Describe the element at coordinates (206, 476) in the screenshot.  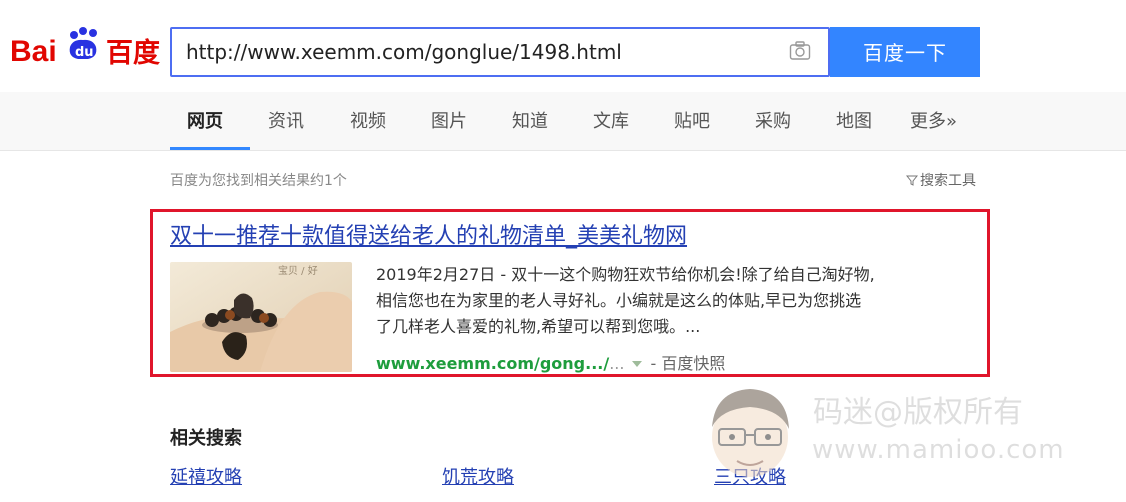
I see `related-link: 延禧攻略` at that location.